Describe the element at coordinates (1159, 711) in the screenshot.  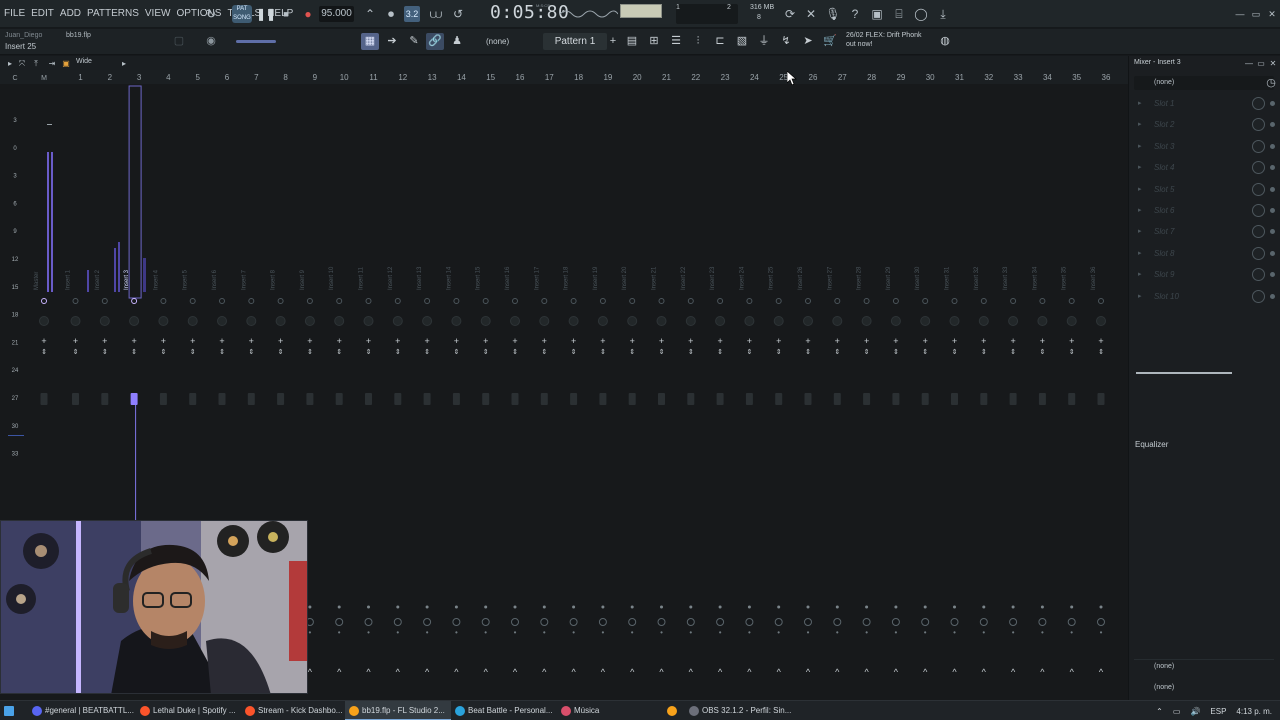
I see `tray-chevron-icon: ⌃` at that location.